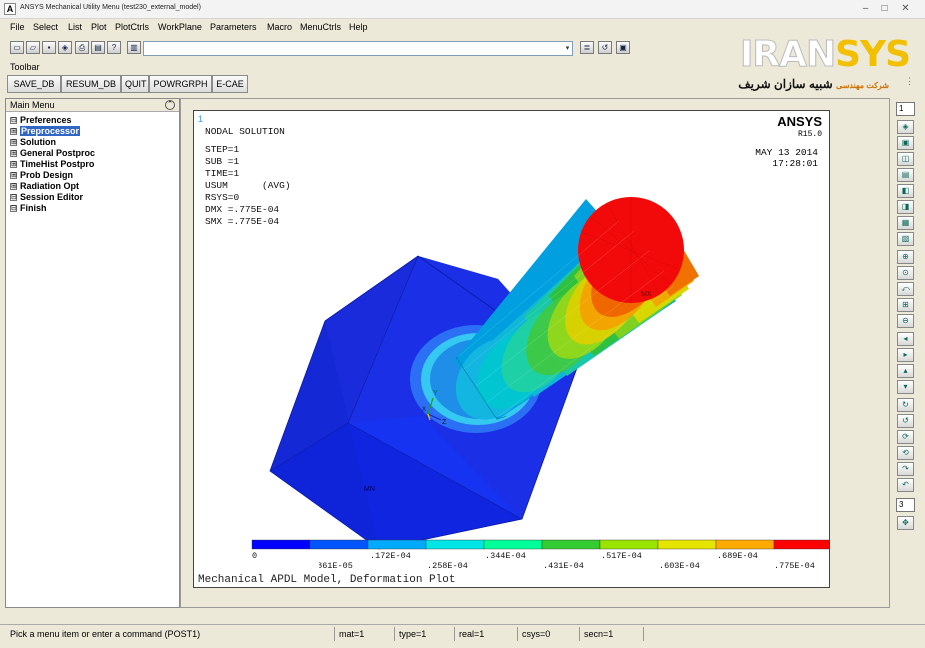 This screenshot has height=648, width=925. Describe the element at coordinates (905, 257) in the screenshot. I see `zoom-icon: ⊕` at that location.